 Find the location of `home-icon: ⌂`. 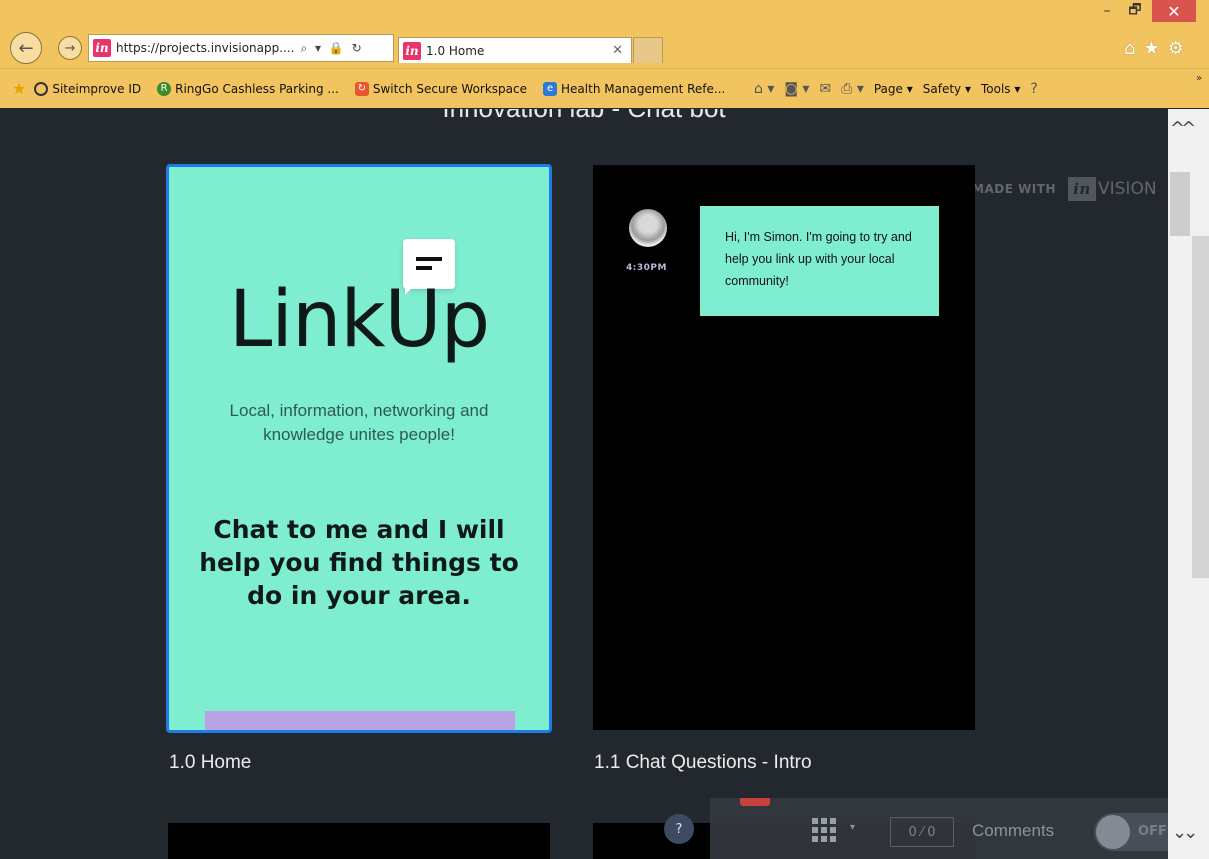

home-icon: ⌂ is located at coordinates (1129, 48).